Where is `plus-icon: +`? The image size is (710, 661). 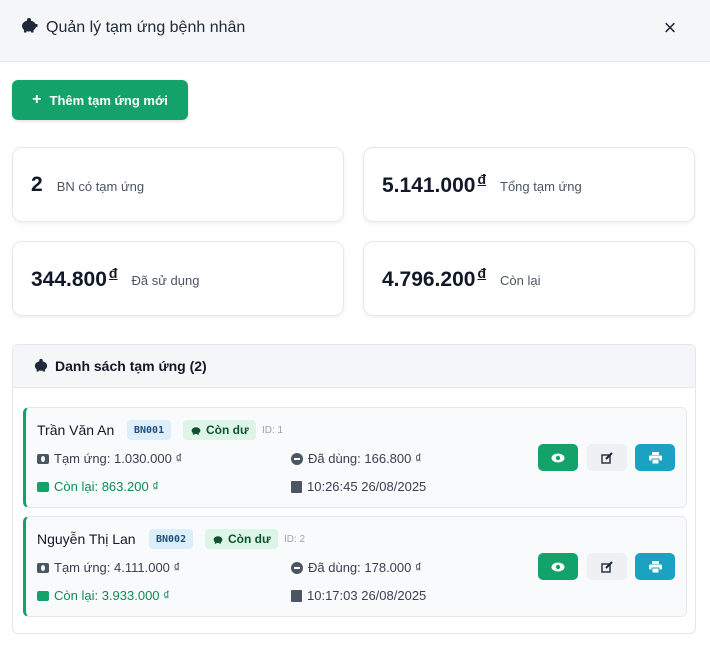 plus-icon: + is located at coordinates (37, 99).